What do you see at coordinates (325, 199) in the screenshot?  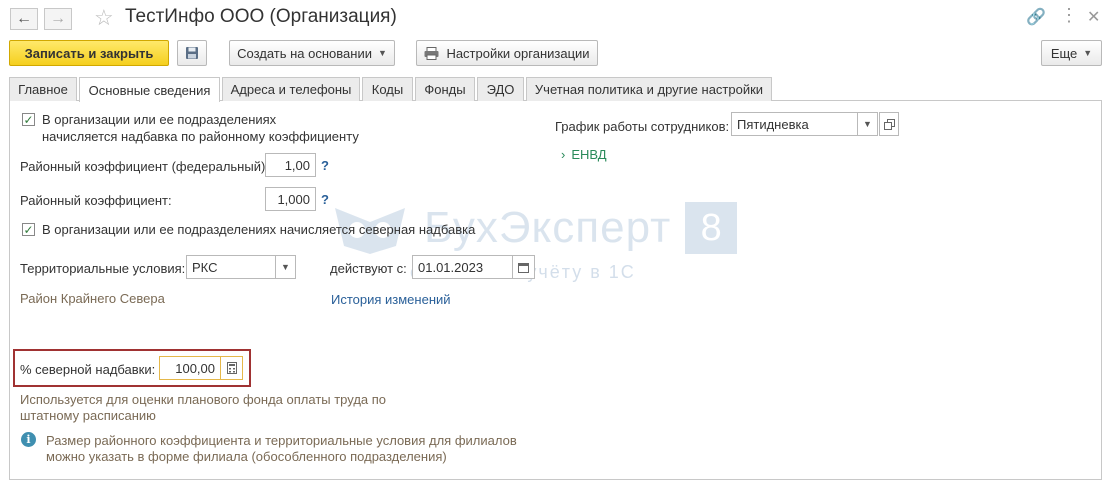 I see `coef-help-icon: ?` at bounding box center [325, 199].